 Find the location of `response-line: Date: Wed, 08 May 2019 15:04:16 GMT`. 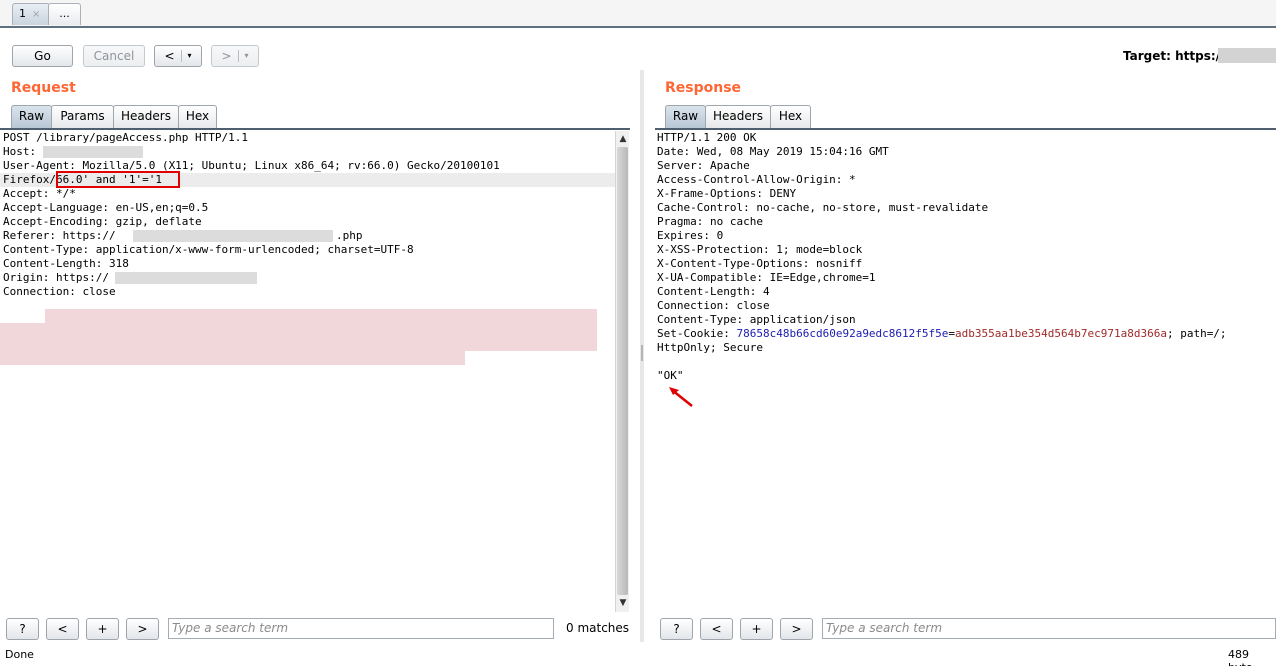

response-line: Date: Wed, 08 May 2019 15:04:16 GMT is located at coordinates (773, 151).